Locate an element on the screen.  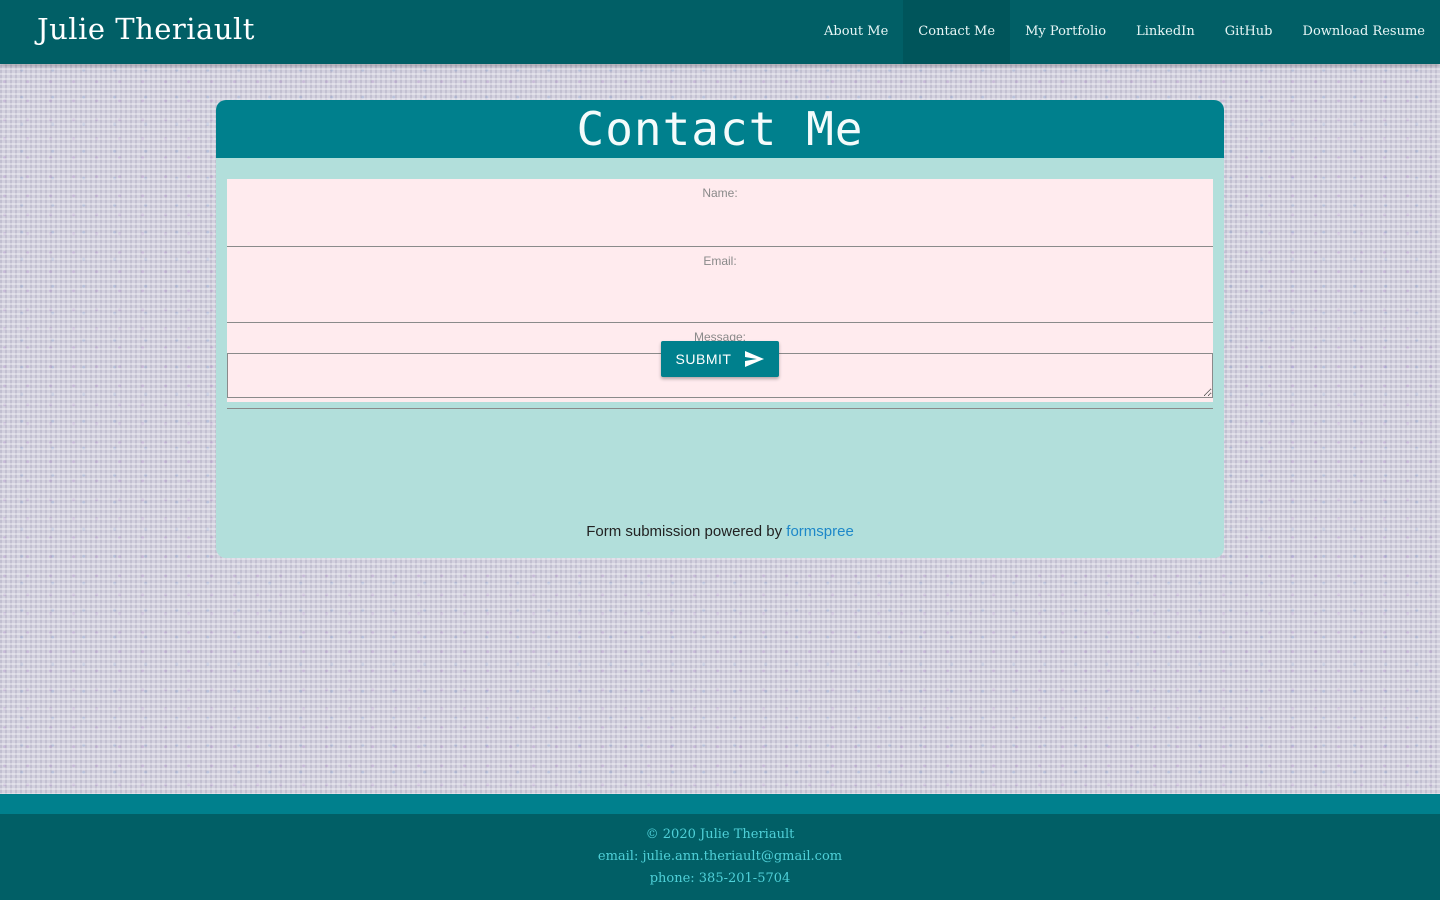
nav-item-github: GitHub is located at coordinates (1249, 32).